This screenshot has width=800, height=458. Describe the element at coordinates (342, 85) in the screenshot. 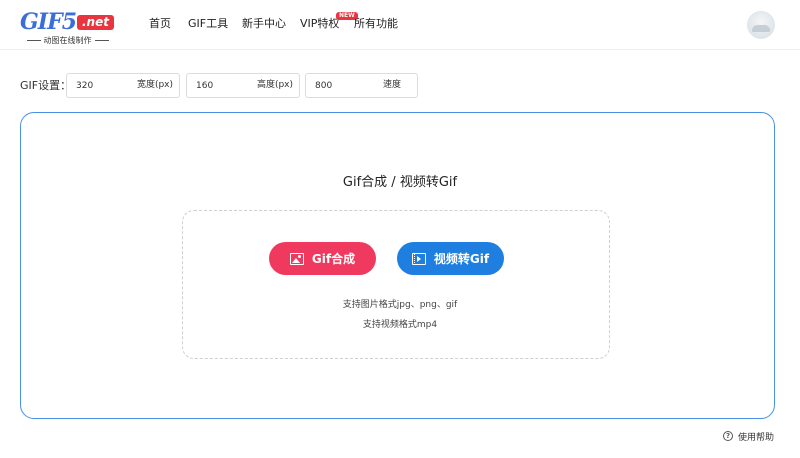

I see `speed-input` at that location.